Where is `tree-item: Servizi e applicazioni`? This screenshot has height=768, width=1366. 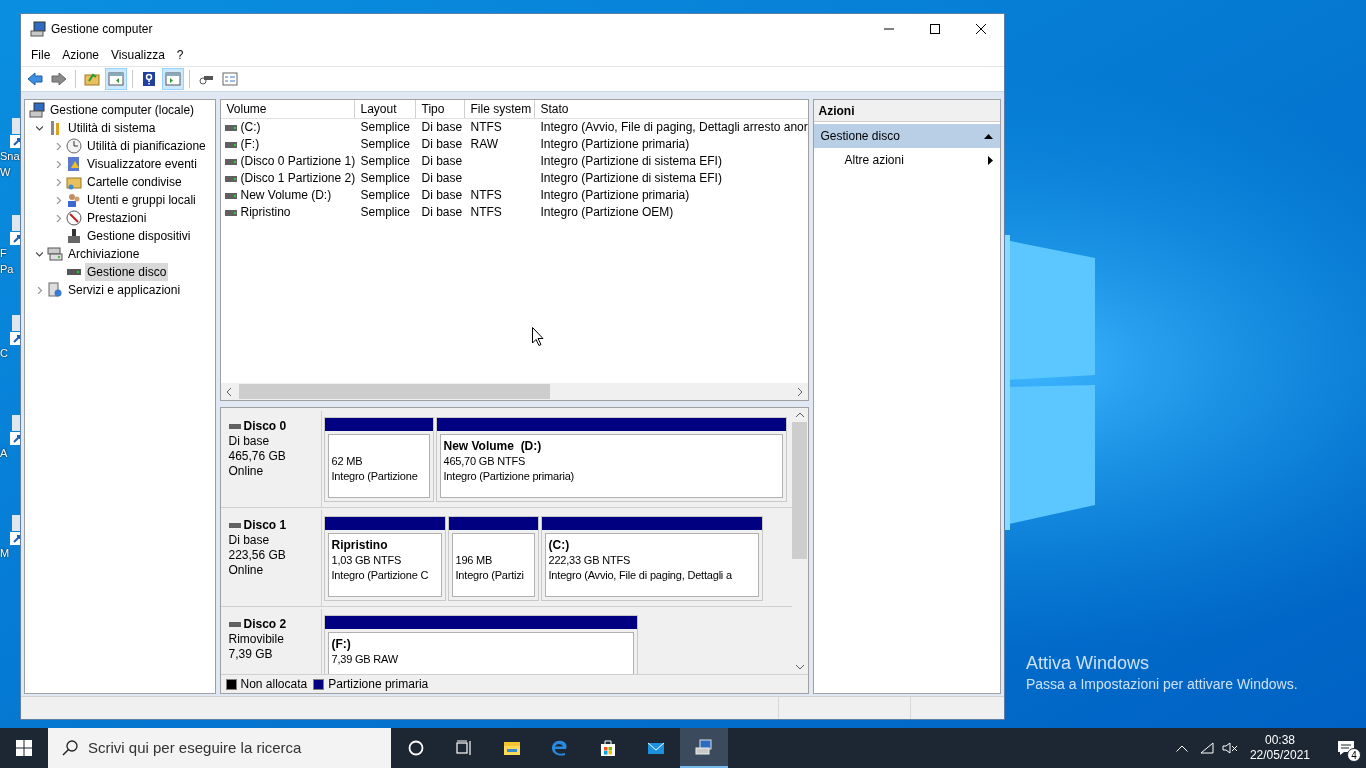
tree-item: Servizi e applicazioni is located at coordinates (124, 290).